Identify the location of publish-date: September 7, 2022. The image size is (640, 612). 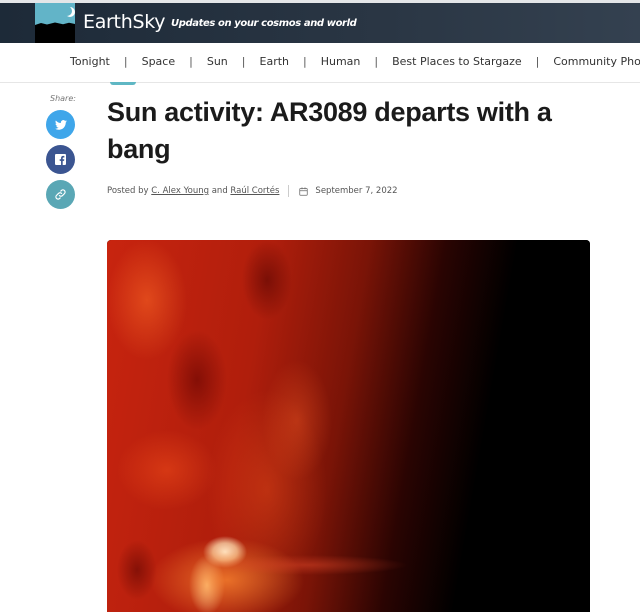
(356, 191).